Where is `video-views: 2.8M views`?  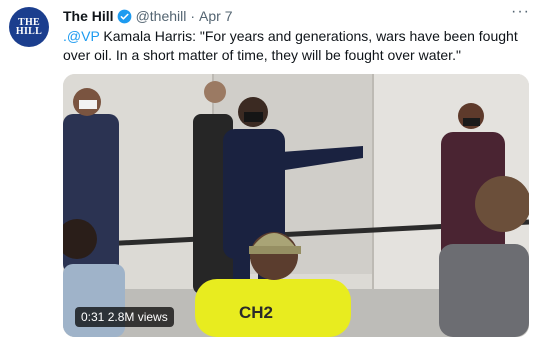 video-views: 2.8M views is located at coordinates (137, 317).